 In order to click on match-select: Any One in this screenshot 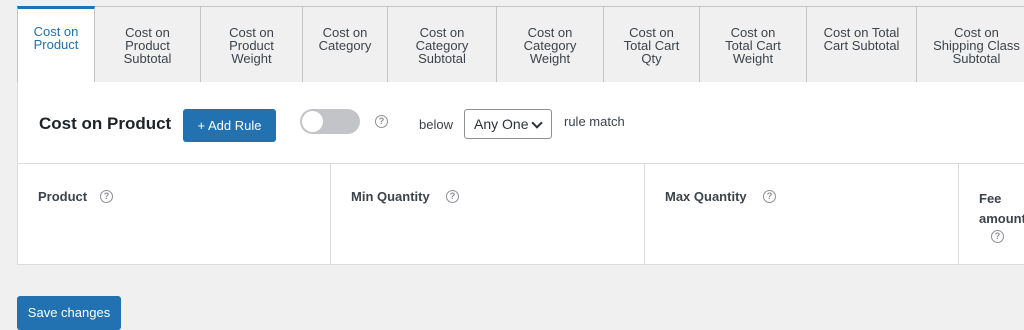, I will do `click(508, 124)`.